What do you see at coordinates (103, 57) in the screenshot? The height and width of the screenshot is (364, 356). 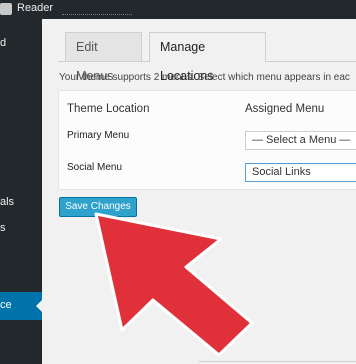 I see `tab-edit-menus: Edit Menus` at bounding box center [103, 57].